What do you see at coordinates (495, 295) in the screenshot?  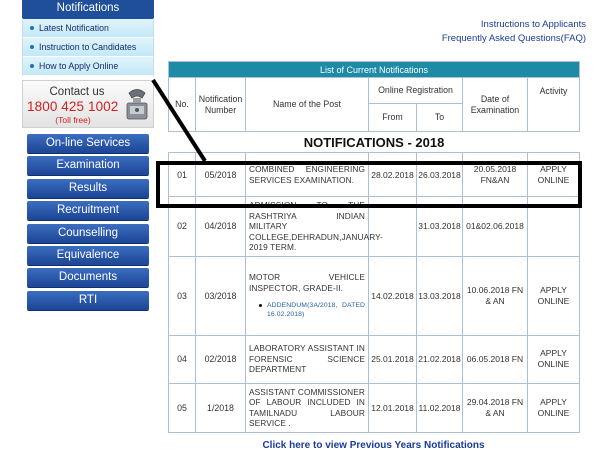 I see `row-exam-date: 10.06.2018 FN & AN` at bounding box center [495, 295].